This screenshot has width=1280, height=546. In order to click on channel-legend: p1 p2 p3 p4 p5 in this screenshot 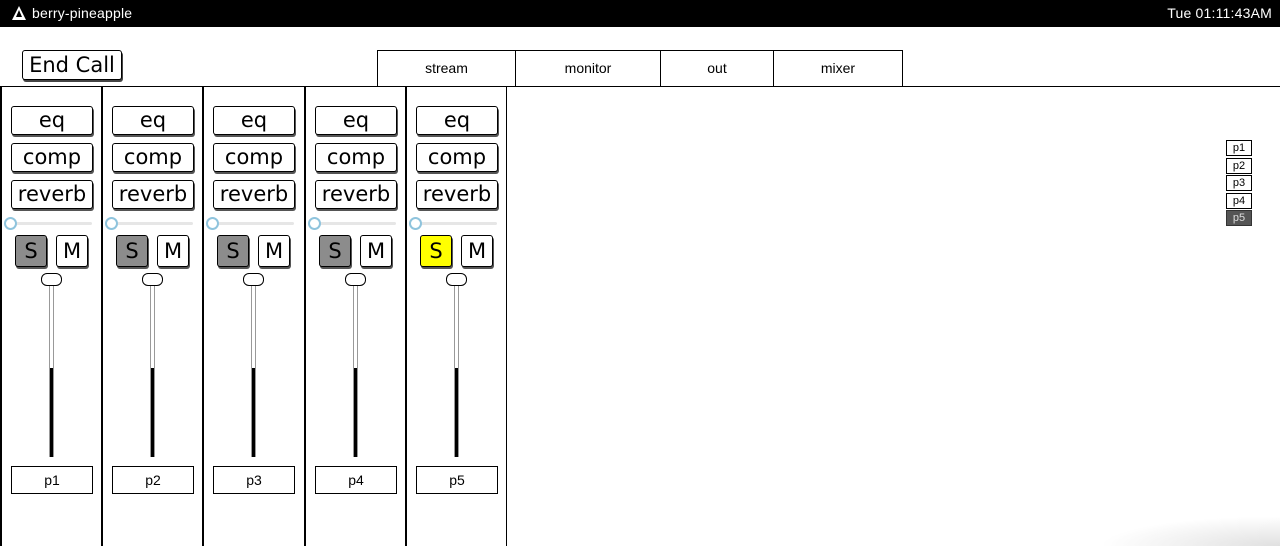, I will do `click(1239, 184)`.